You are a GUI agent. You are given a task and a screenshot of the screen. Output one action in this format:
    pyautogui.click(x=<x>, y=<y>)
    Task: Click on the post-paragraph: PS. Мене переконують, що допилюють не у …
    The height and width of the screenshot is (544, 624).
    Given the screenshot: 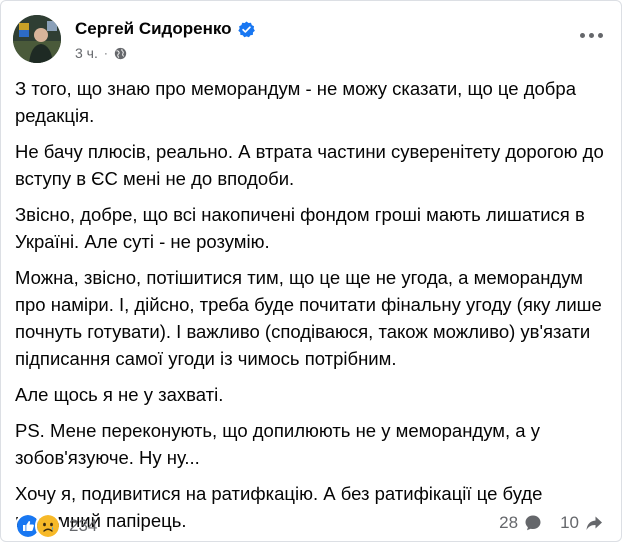 What is the action you would take?
    pyautogui.click(x=277, y=444)
    